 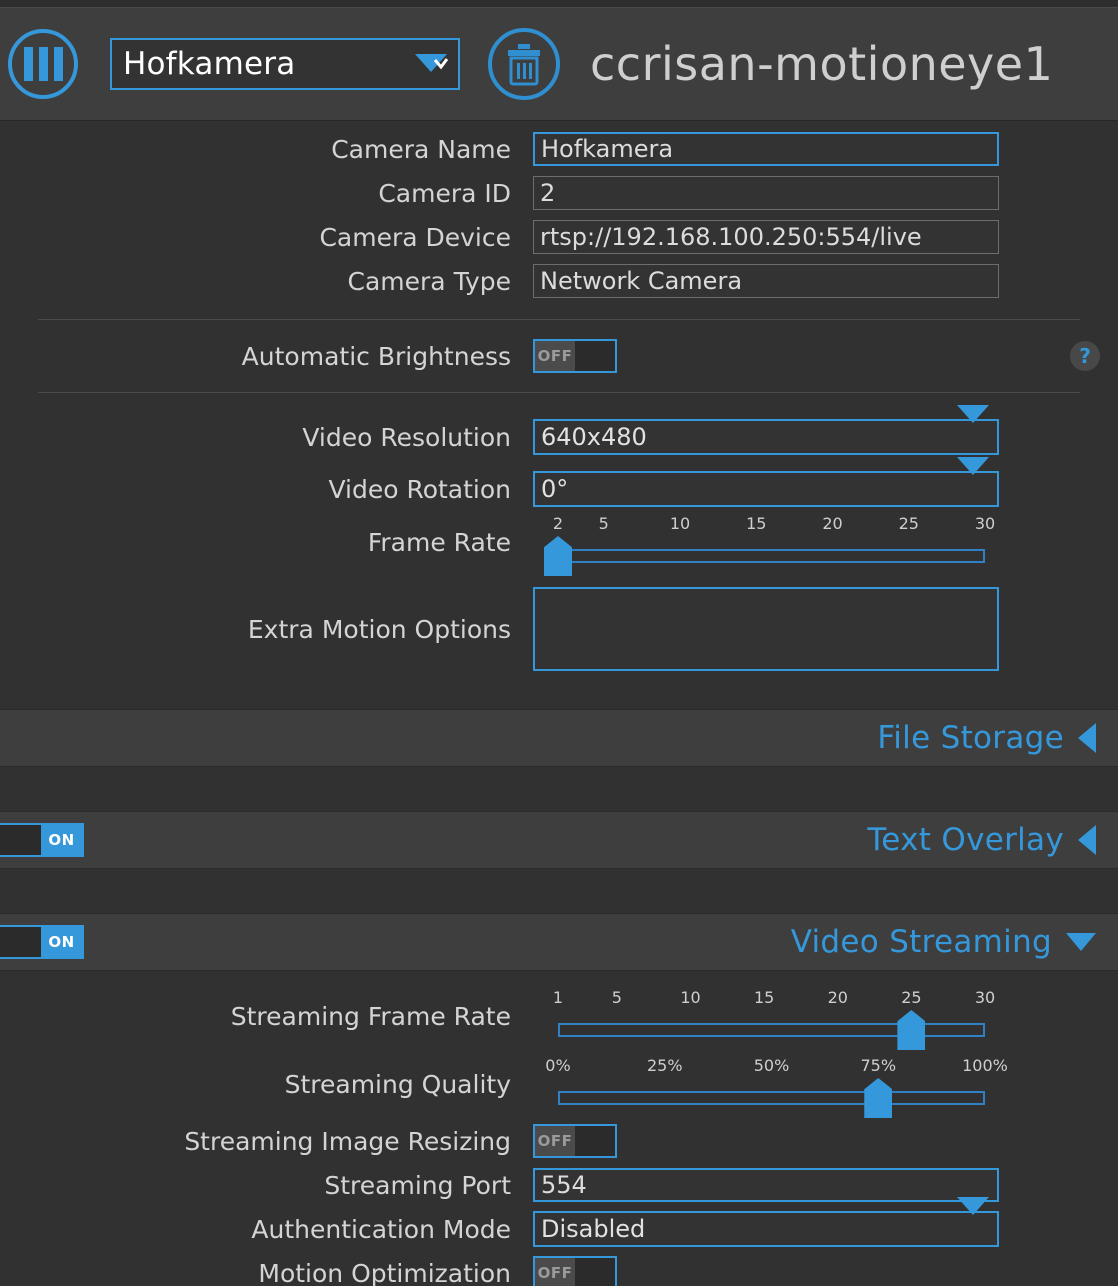 I want to click on automatic-brightness-label: Automatic Brightness, so click(x=376, y=356).